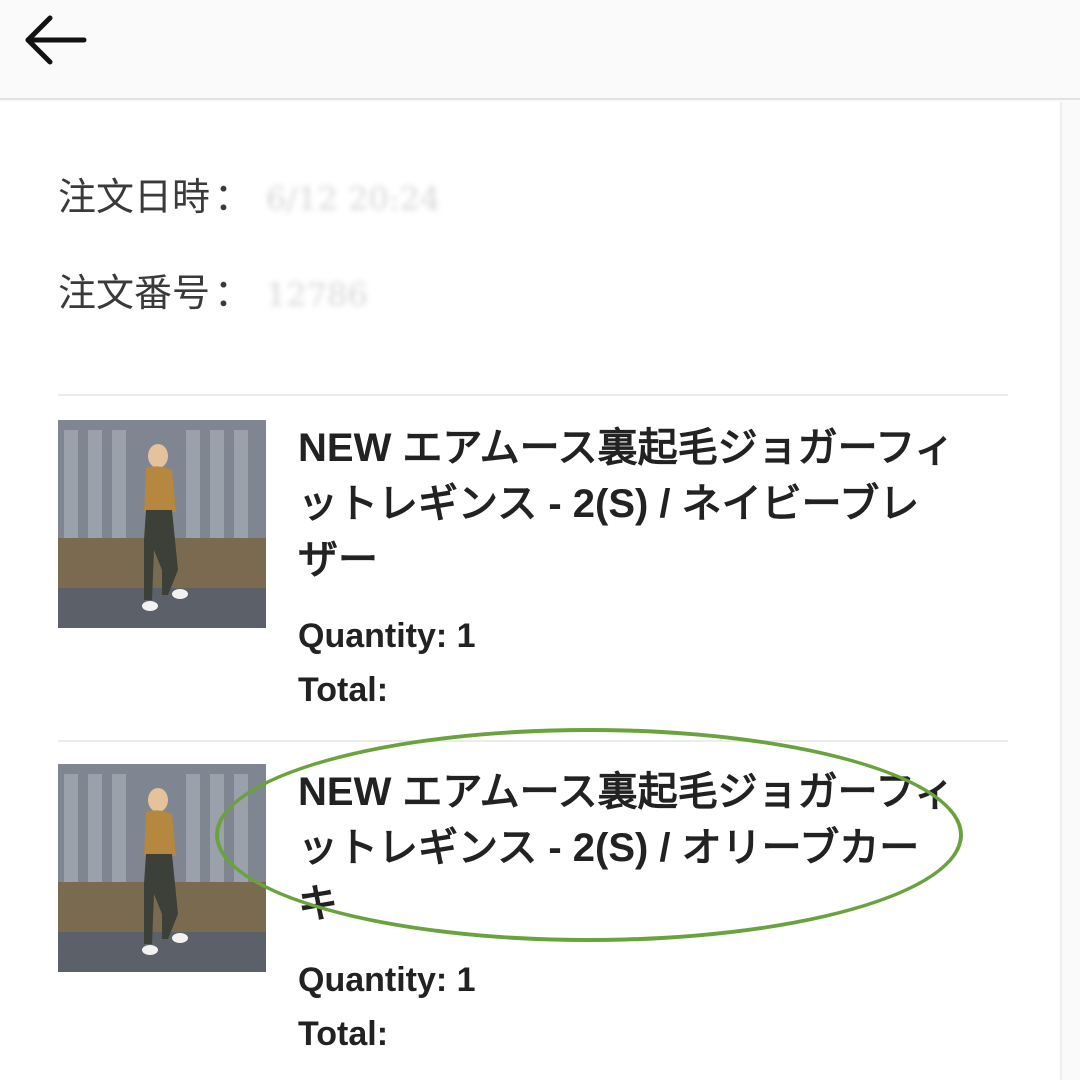 The image size is (1080, 1080). I want to click on order-number-label: 注文番号, so click(134, 293).